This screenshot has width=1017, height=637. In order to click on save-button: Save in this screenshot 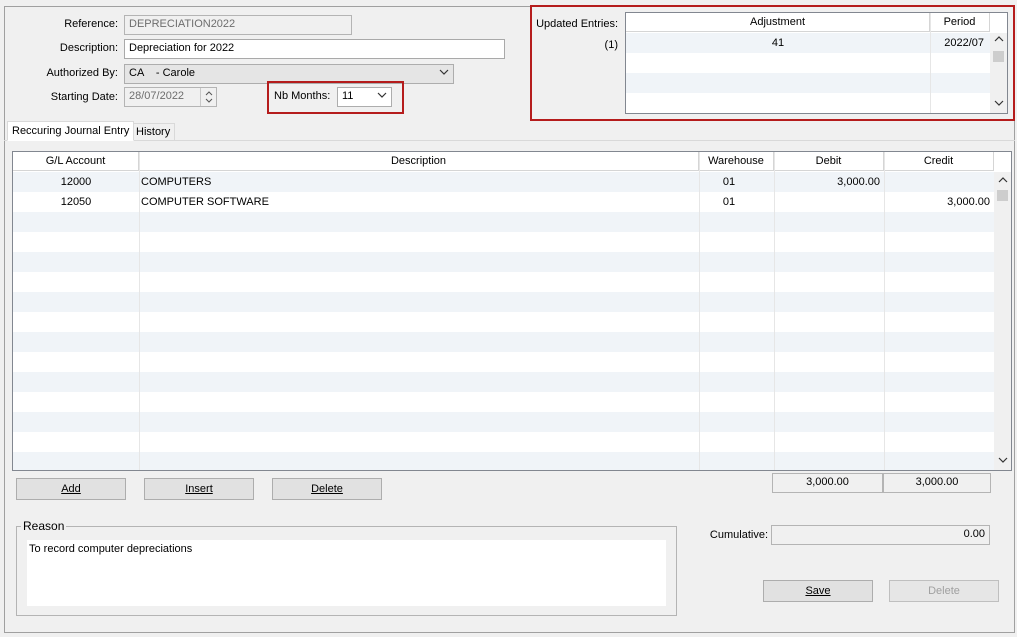, I will do `click(818, 591)`.